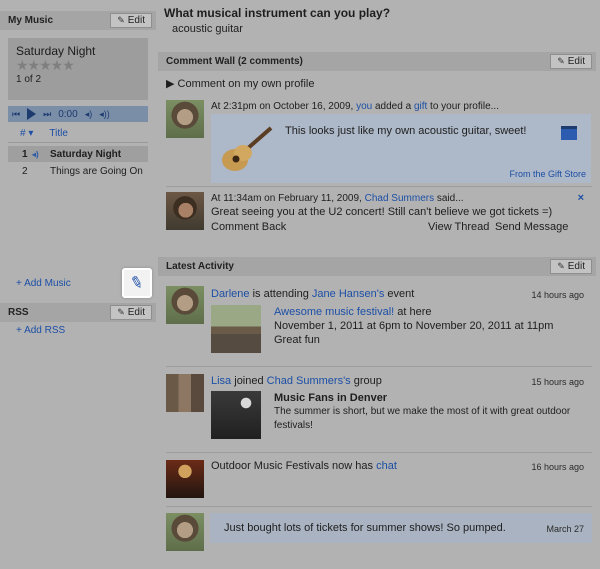  Describe the element at coordinates (565, 529) in the screenshot. I see `activity-time: March 27` at that location.